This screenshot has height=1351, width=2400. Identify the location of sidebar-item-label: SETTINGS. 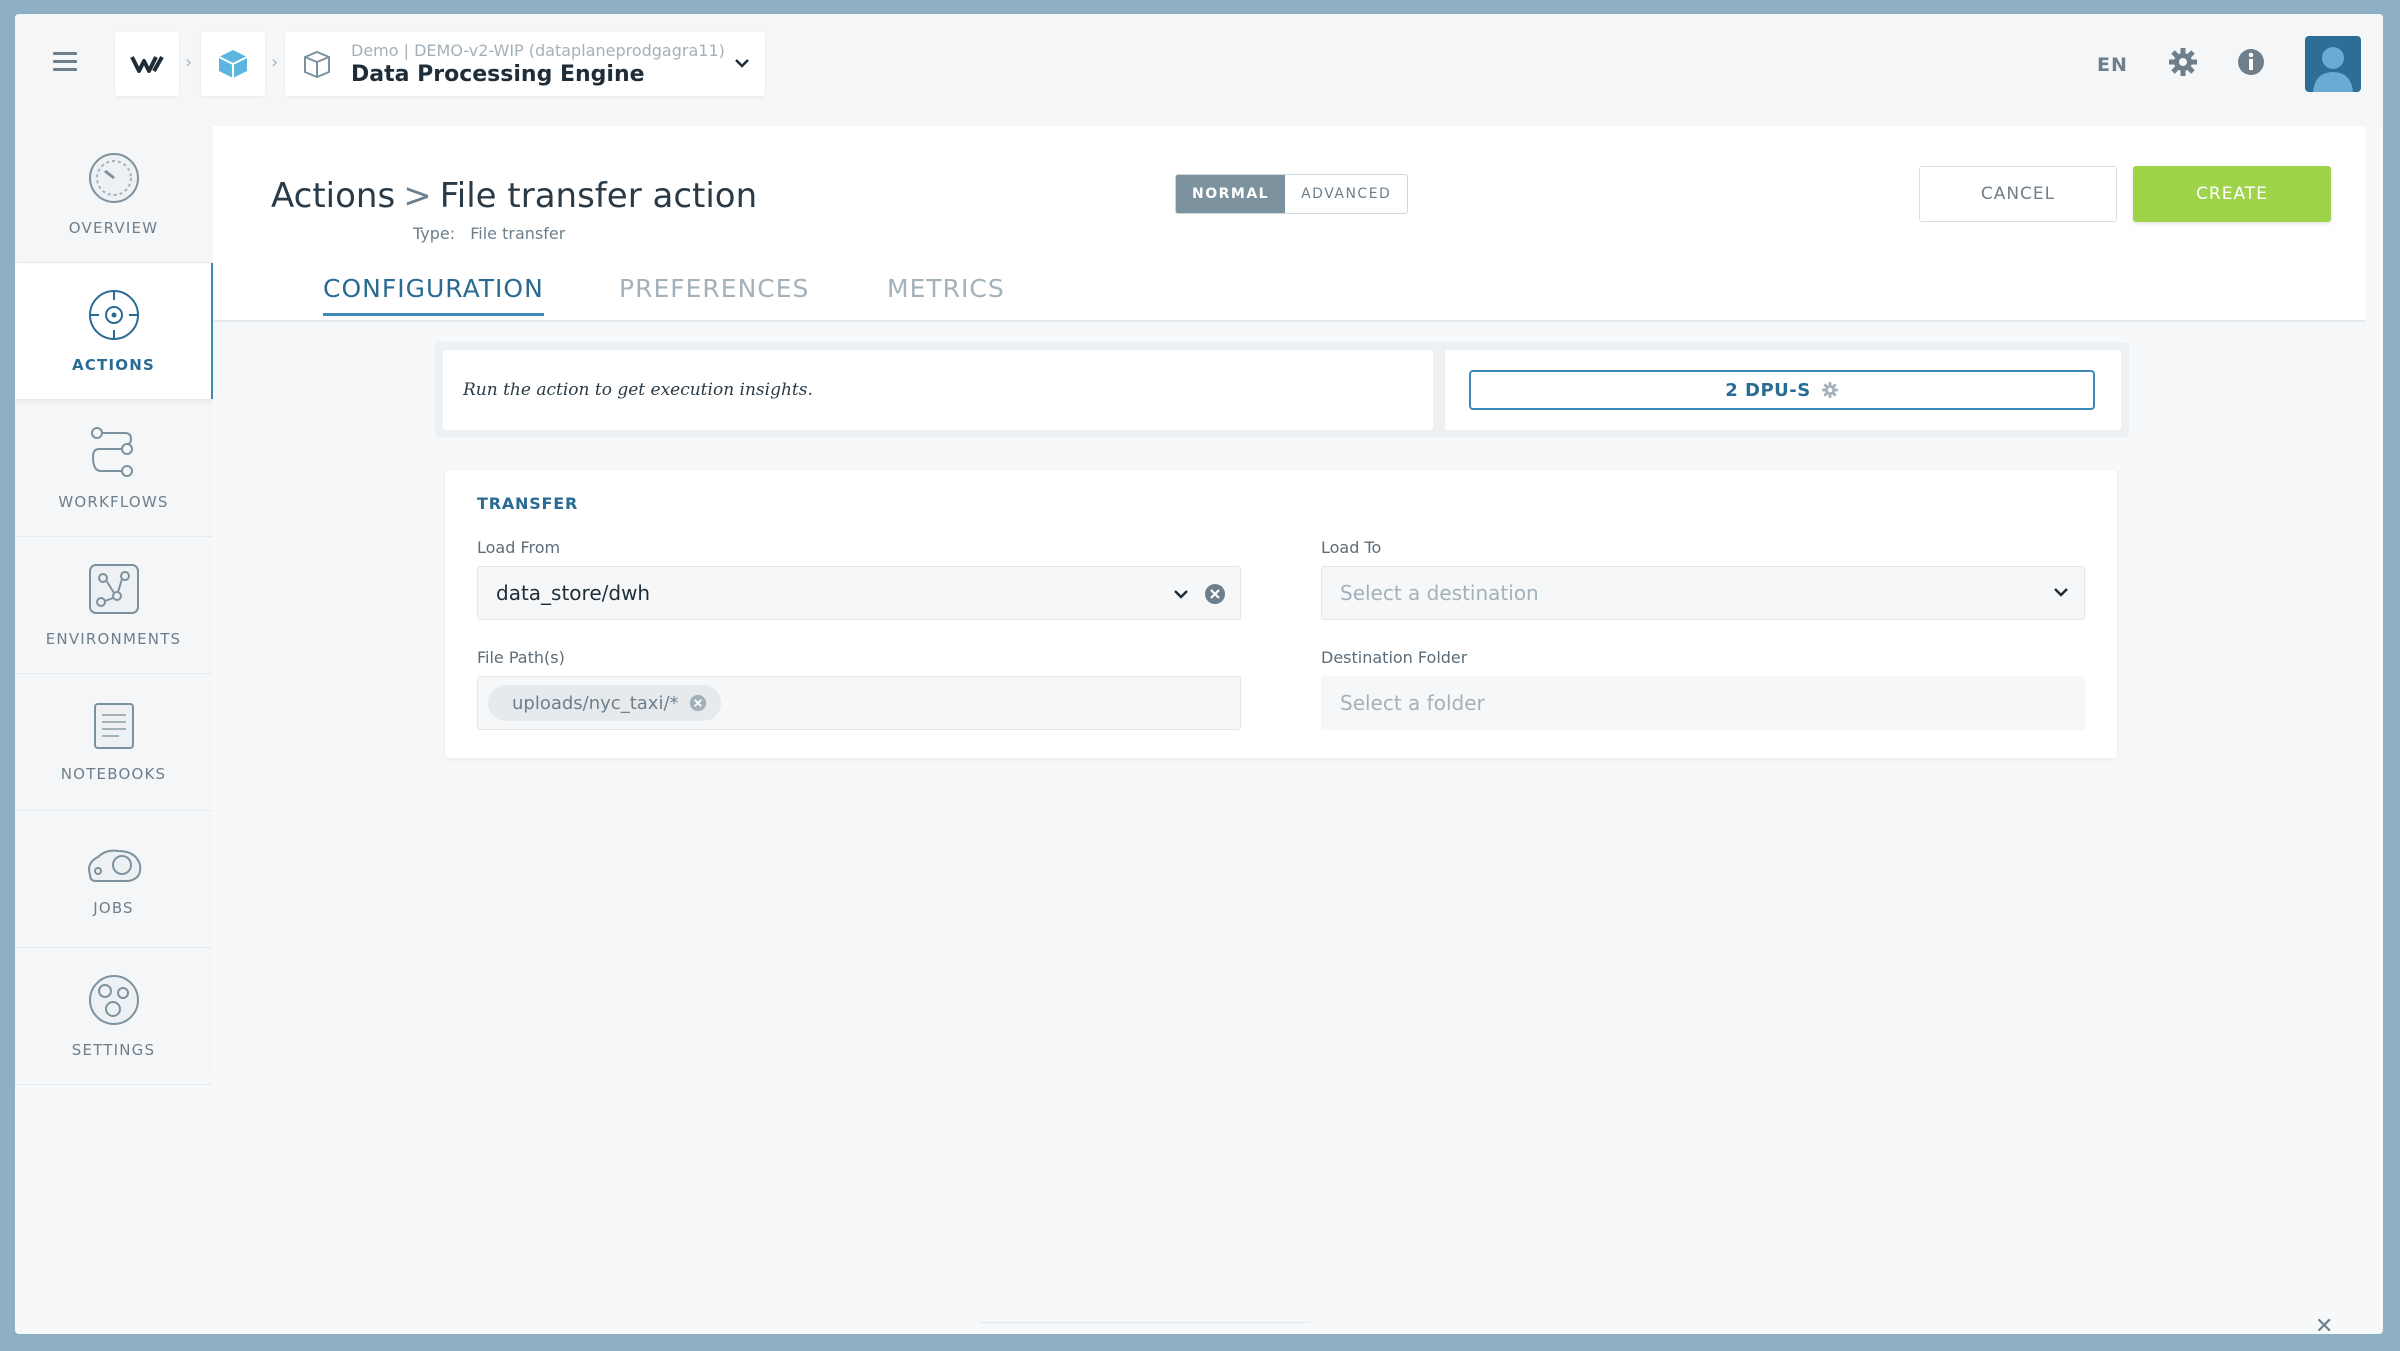
(113, 1050).